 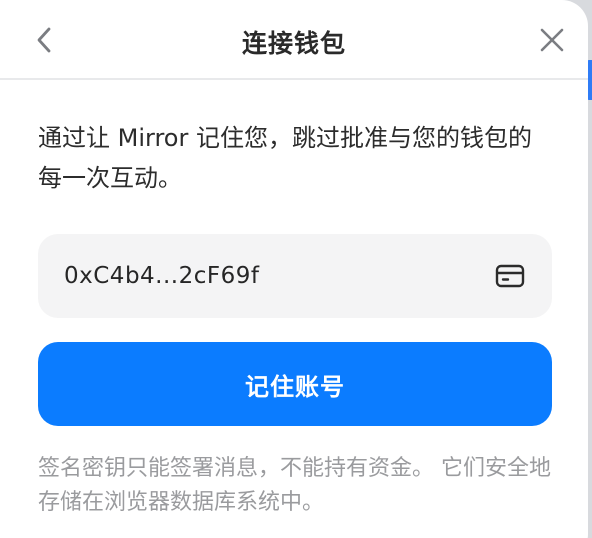 I want to click on remember-account-button: 记住账号, so click(x=295, y=384).